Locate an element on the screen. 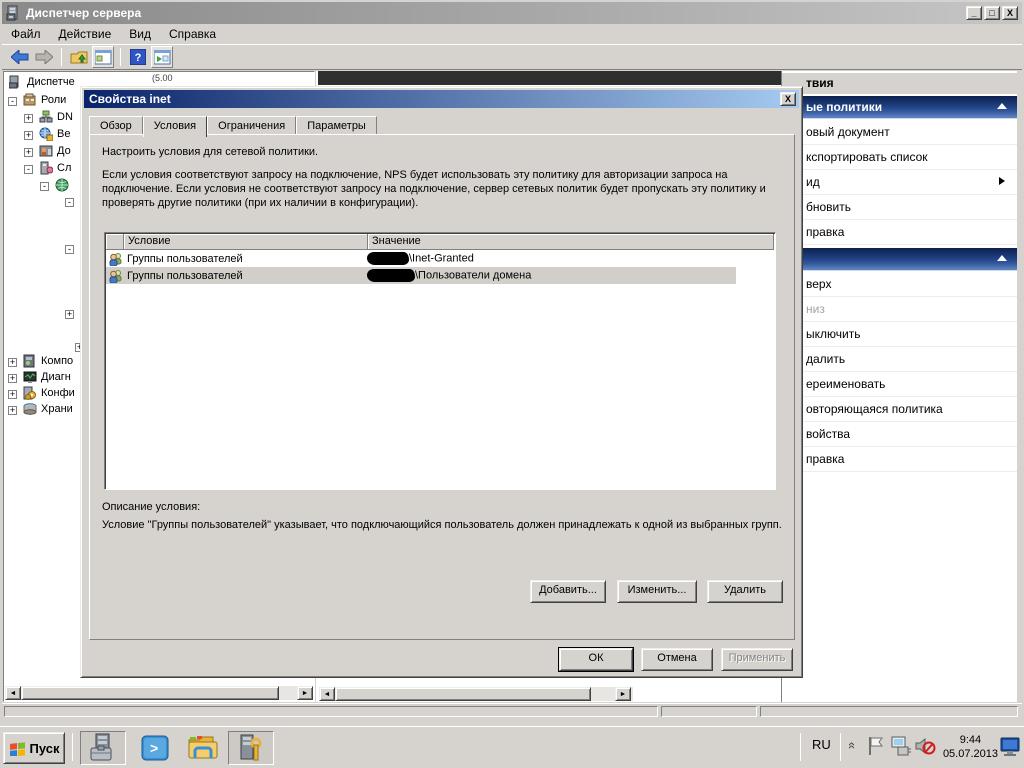 Image resolution: width=1024 pixels, height=768 pixels. cancel-button: Отмена is located at coordinates (677, 659).